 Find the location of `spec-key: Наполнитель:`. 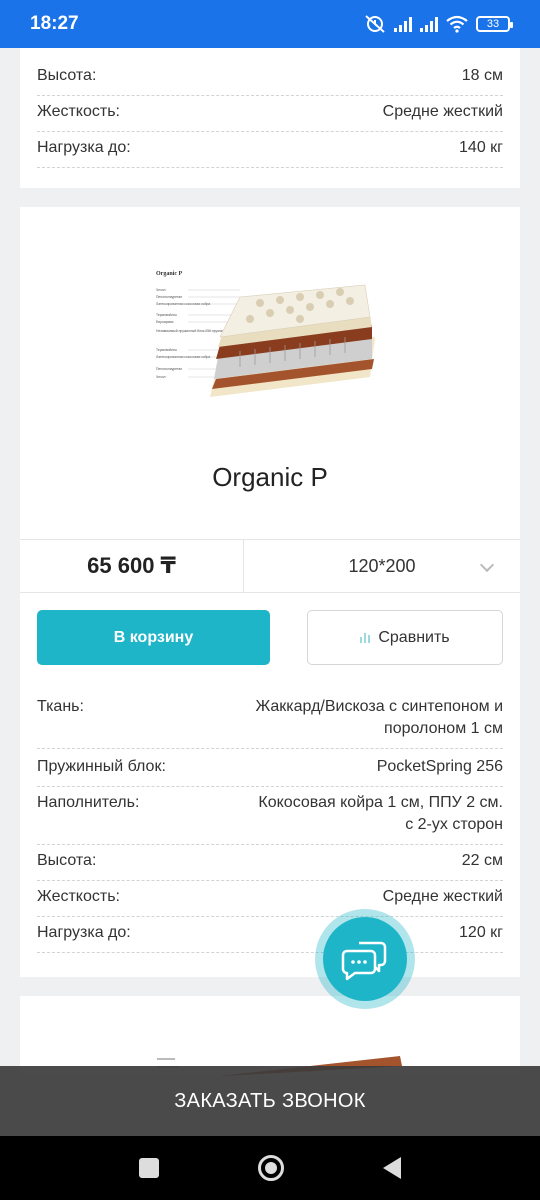

spec-key: Наполнитель: is located at coordinates (88, 802).